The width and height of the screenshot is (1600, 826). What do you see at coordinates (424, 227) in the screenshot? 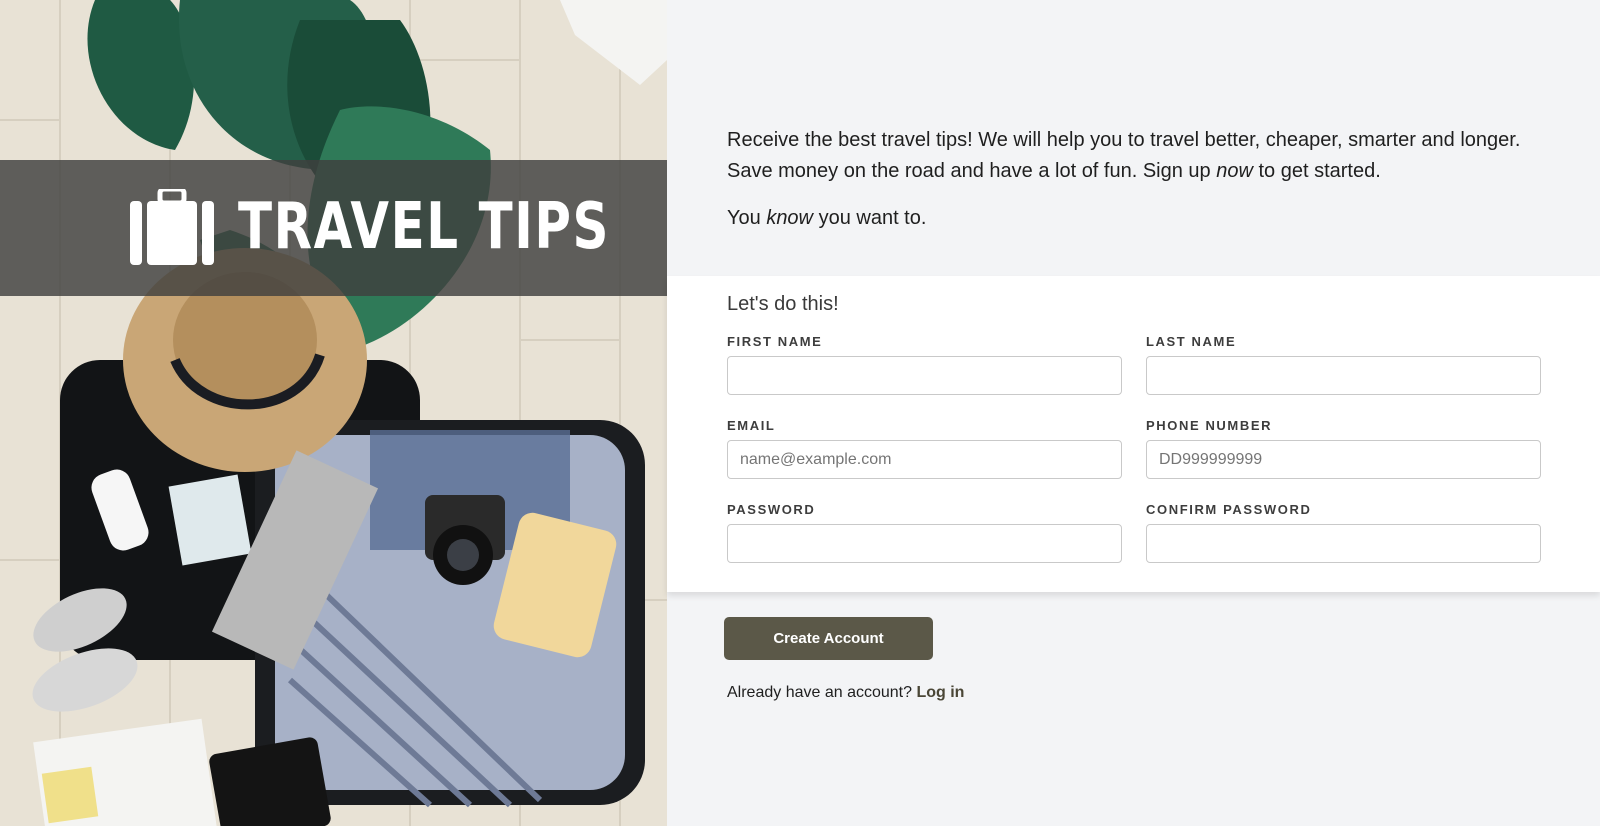
I see `brand-name: TRAVEL TIPS` at bounding box center [424, 227].